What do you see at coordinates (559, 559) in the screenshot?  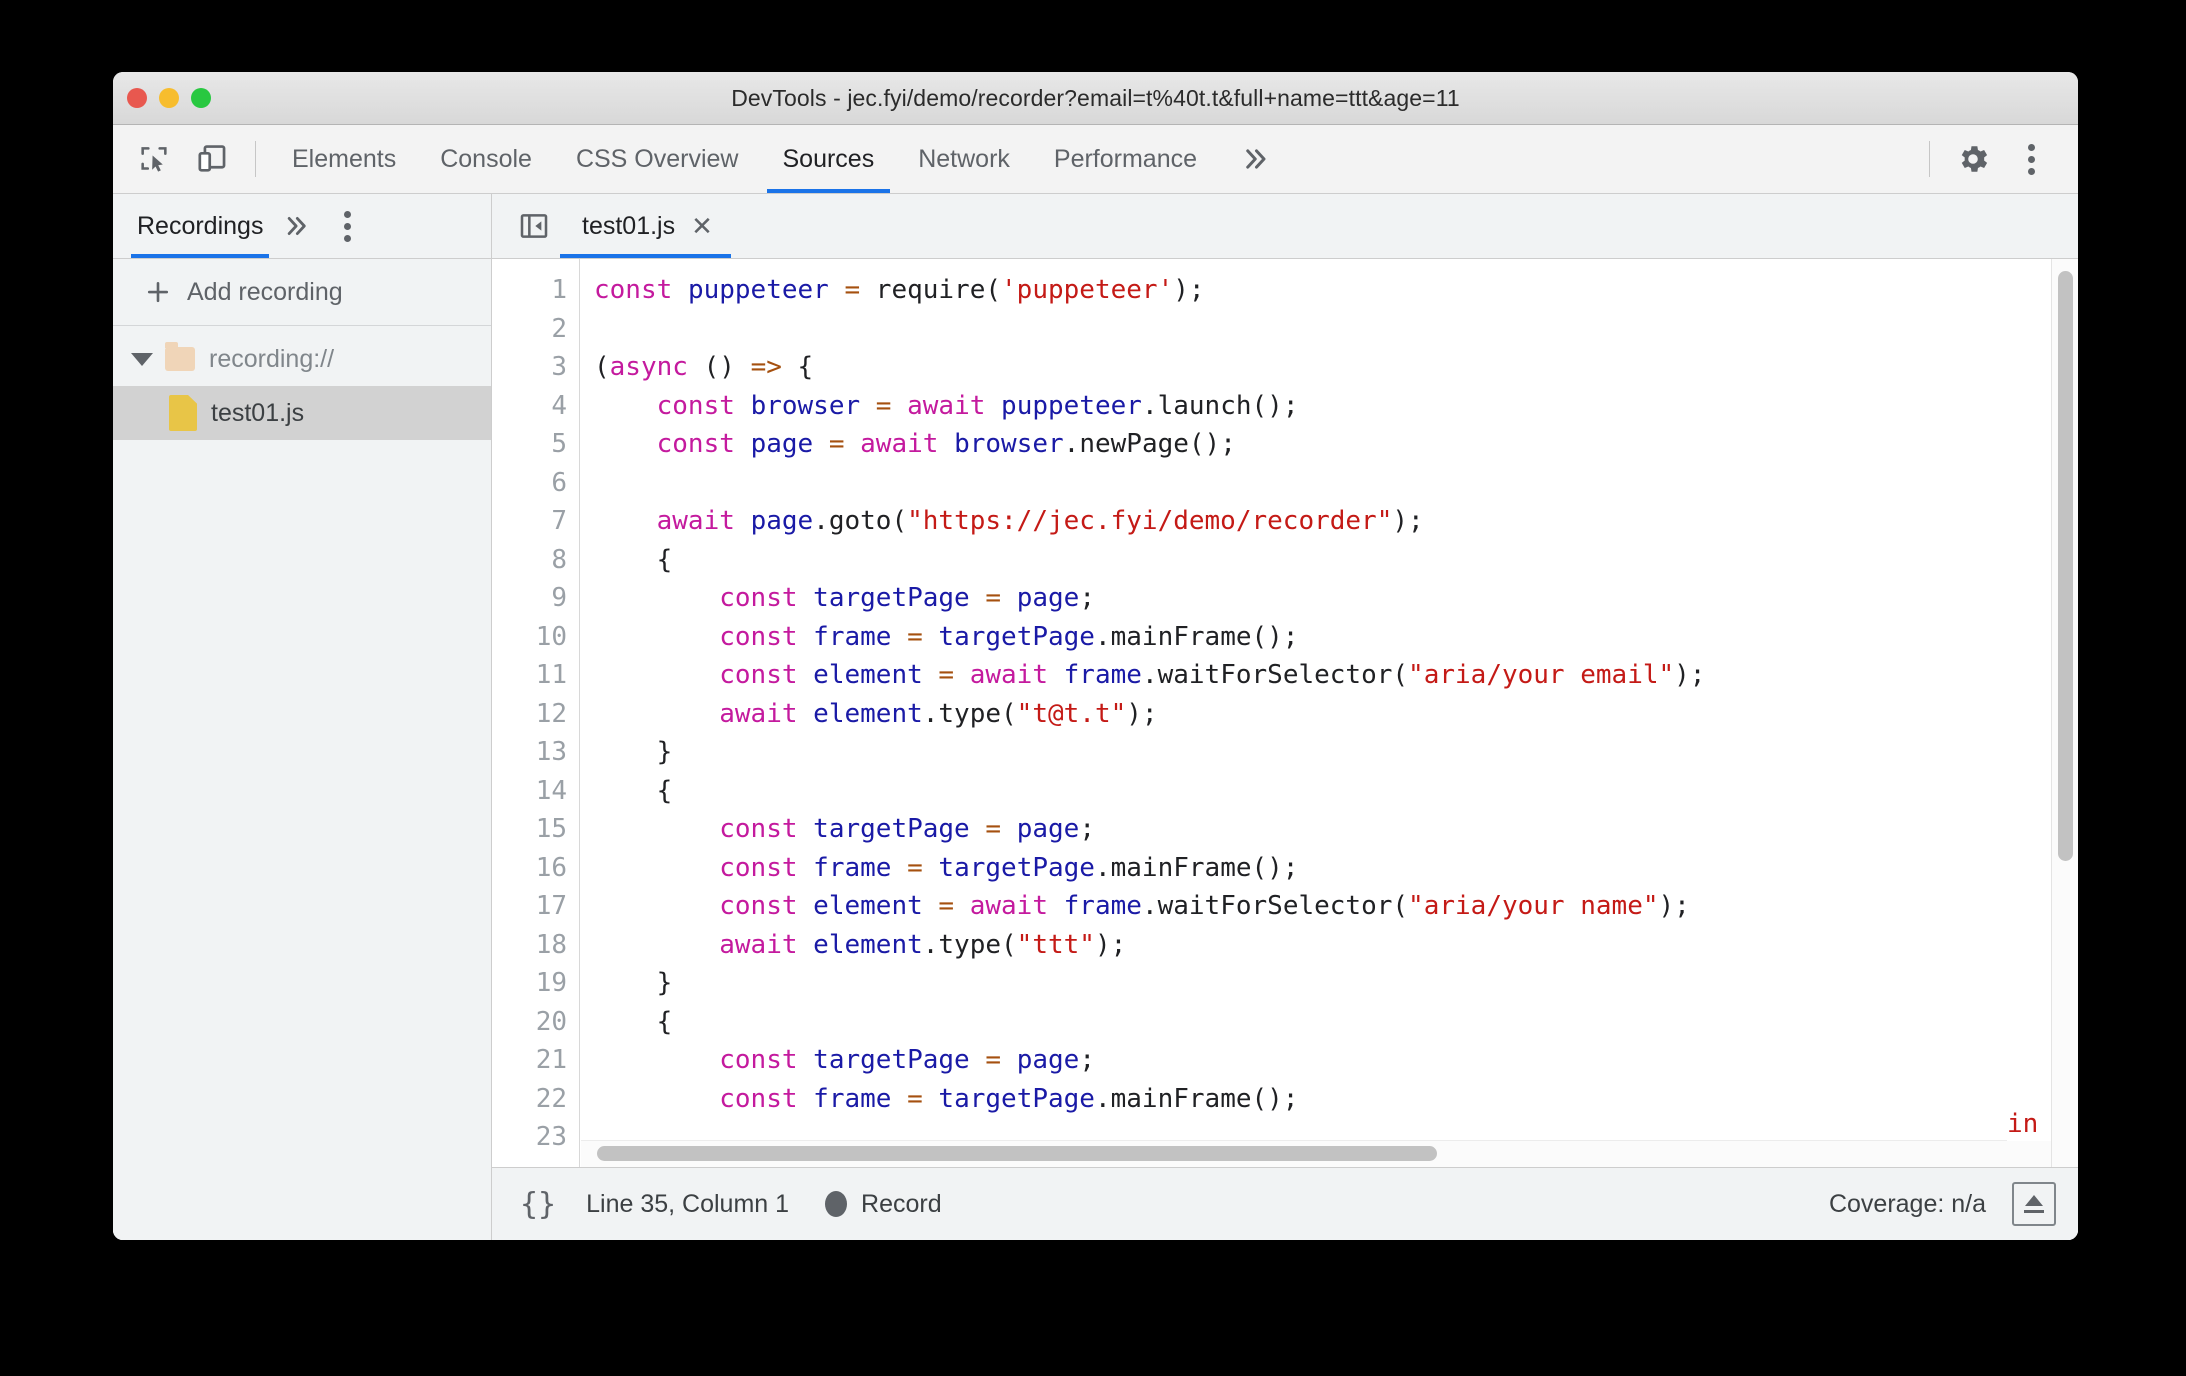 I see `line-number: 8` at bounding box center [559, 559].